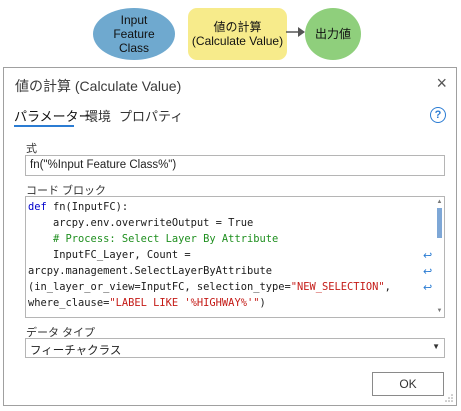 The height and width of the screenshot is (411, 461). I want to click on node-label-line: 値の計算, so click(237, 27).